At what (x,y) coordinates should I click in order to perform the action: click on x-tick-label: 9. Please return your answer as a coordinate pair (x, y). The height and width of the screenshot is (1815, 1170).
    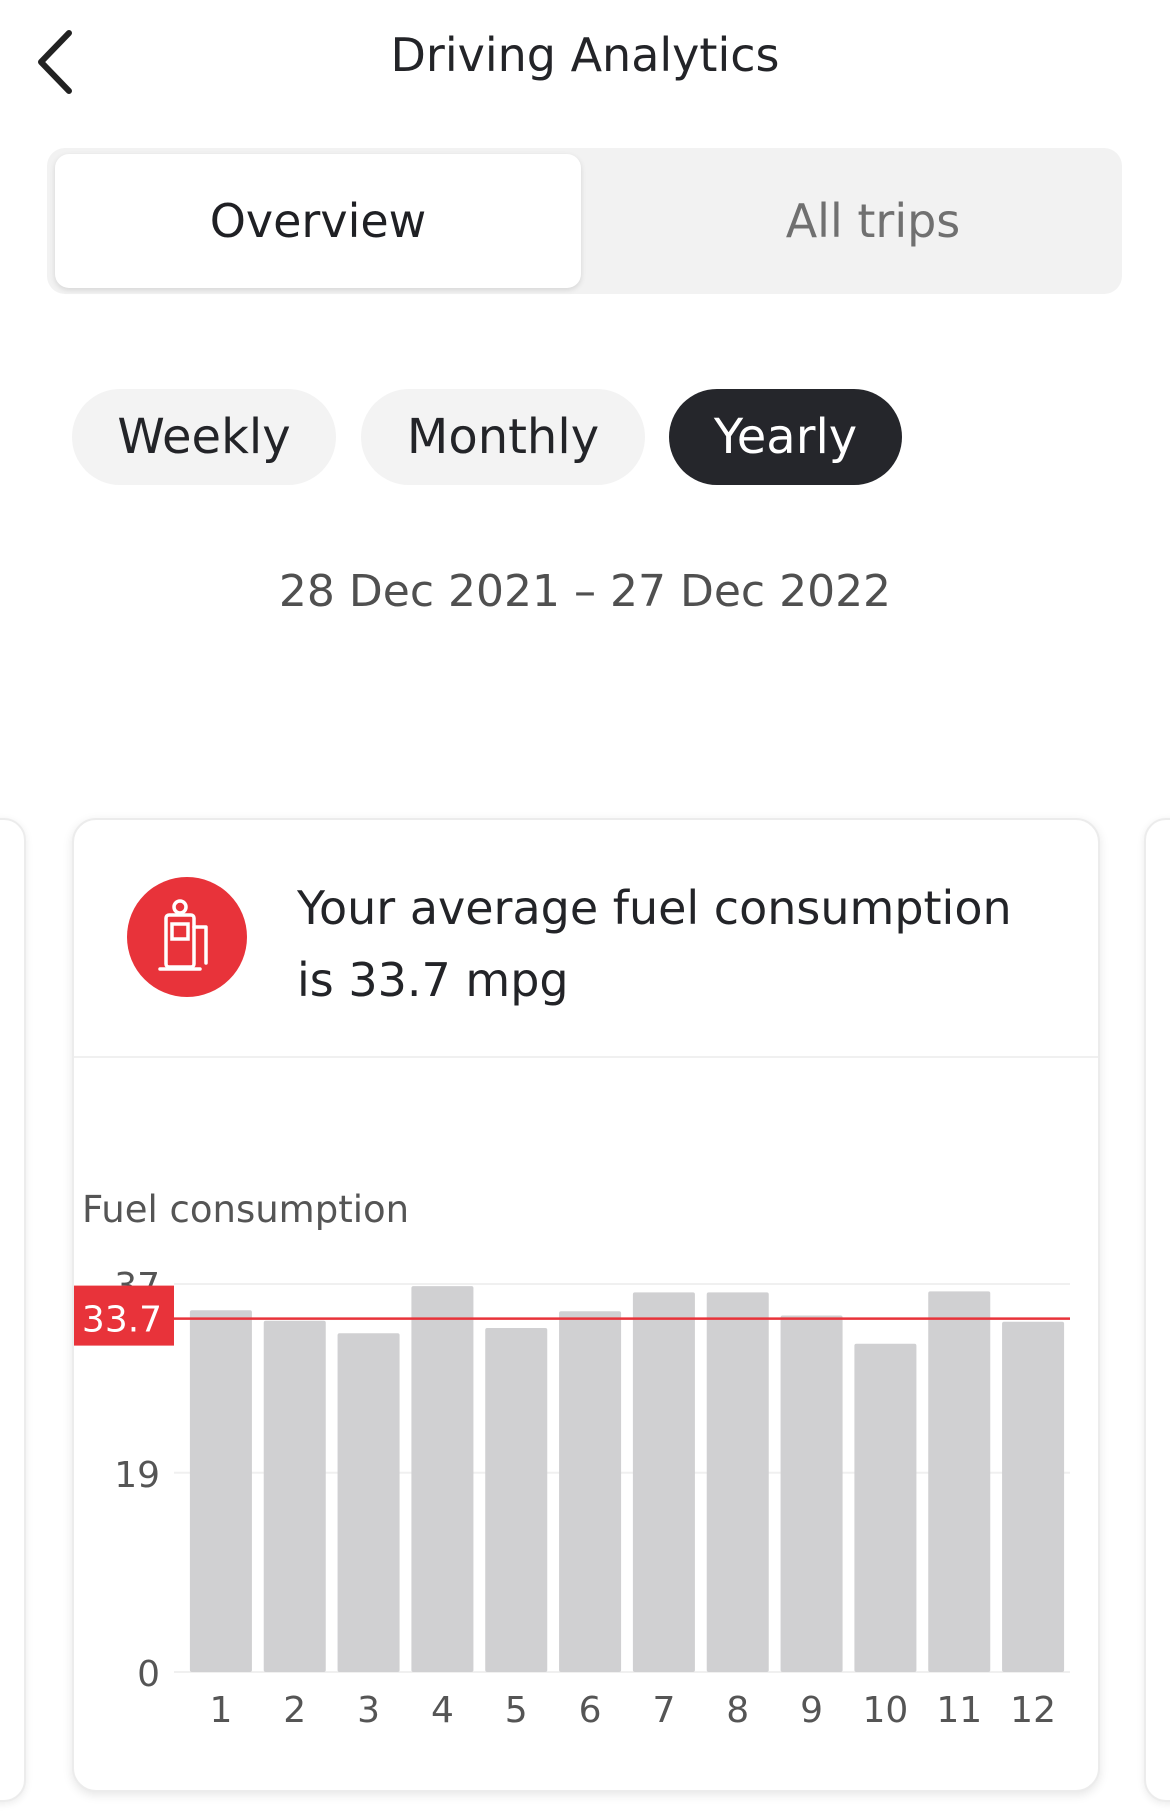
    Looking at the image, I should click on (811, 1710).